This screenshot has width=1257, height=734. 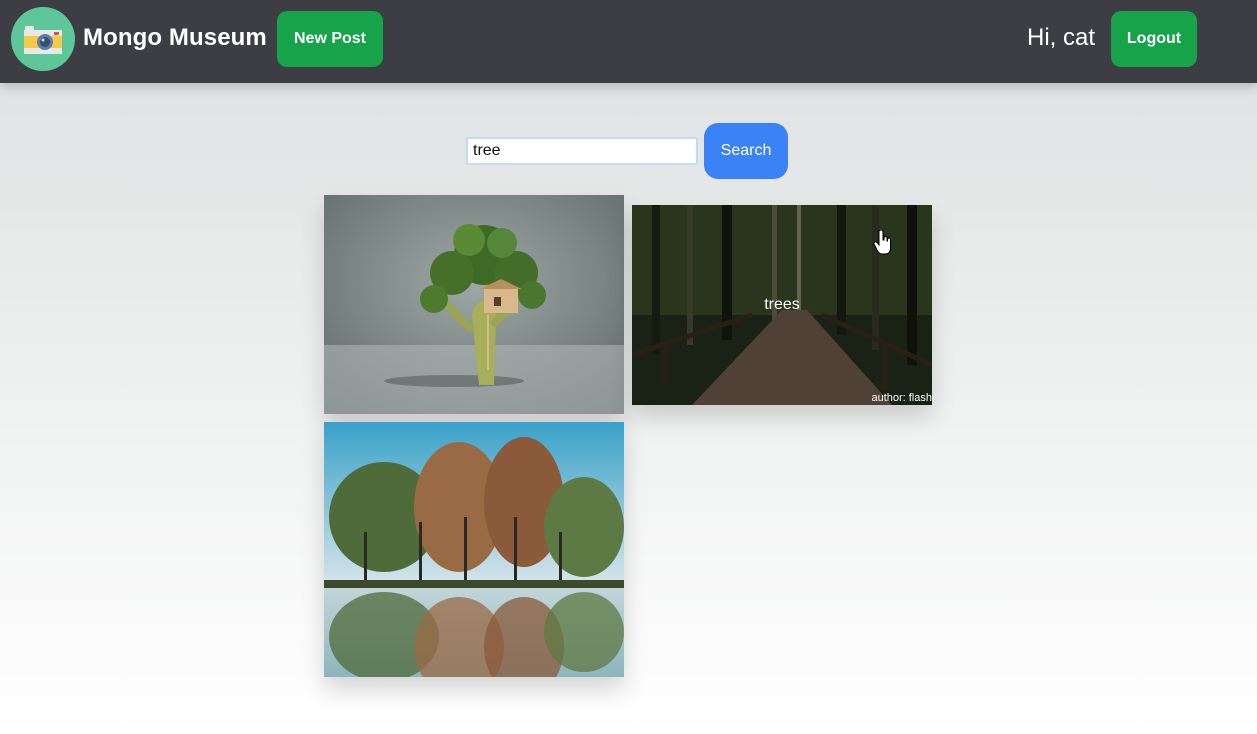 I want to click on navbar: Mongo Museum New Post Hi, cat Logout, so click(x=628, y=41).